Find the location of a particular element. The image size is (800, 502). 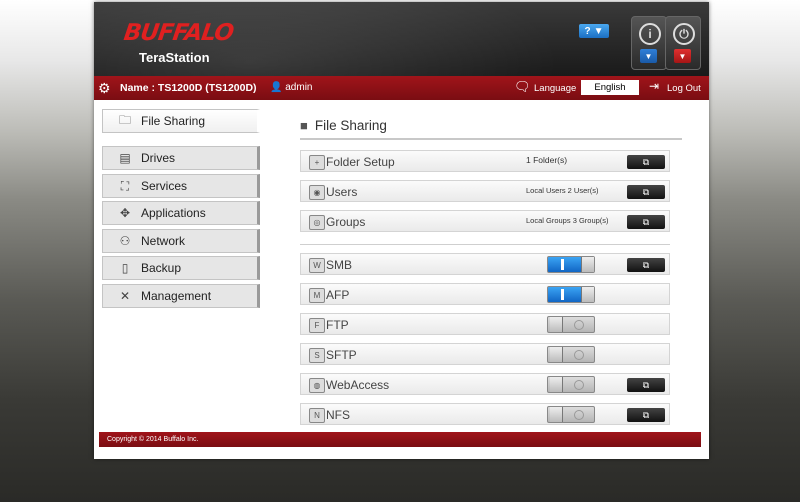

ftp-toggle is located at coordinates (571, 324).